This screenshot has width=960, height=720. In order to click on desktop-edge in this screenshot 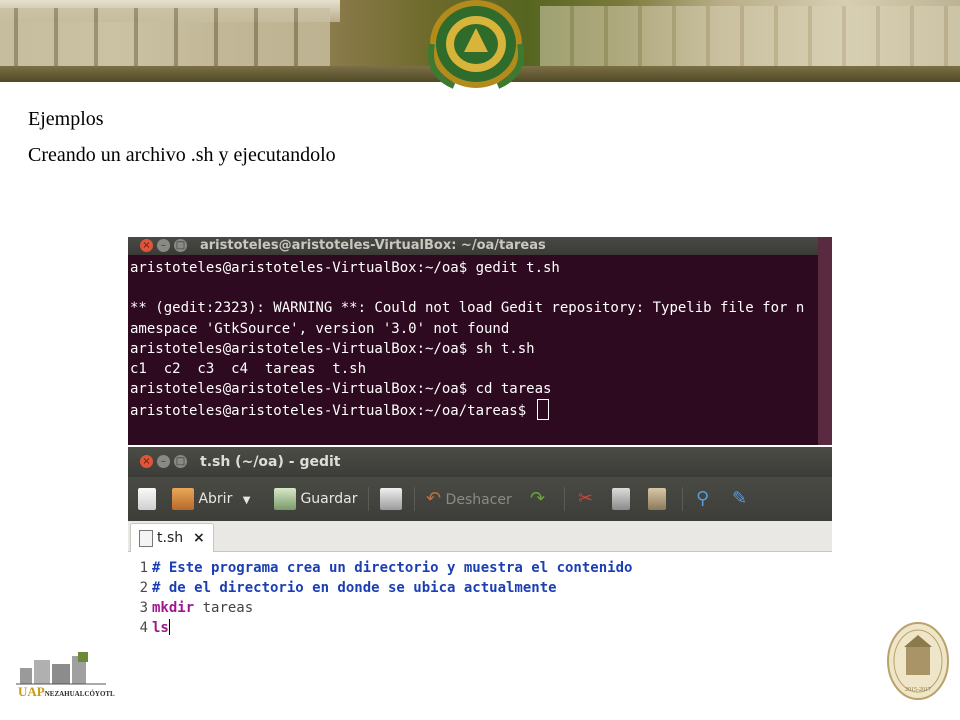, I will do `click(825, 341)`.